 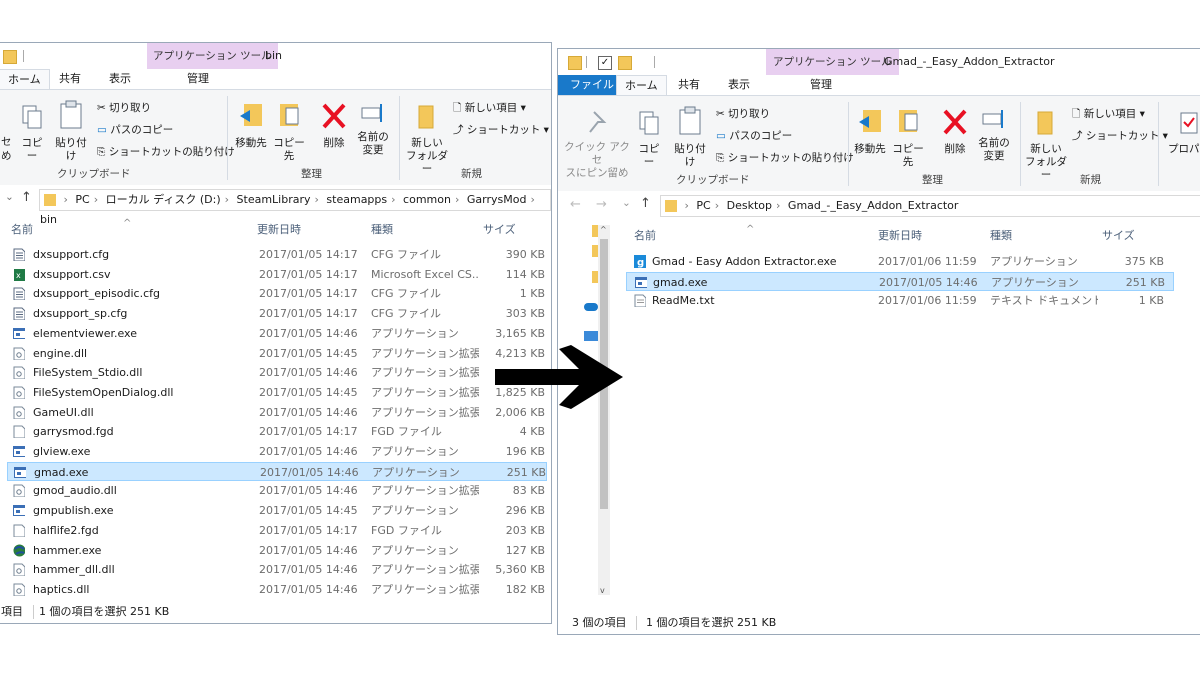 I want to click on breadcrumb-desktop: Desktop, so click(x=749, y=206).